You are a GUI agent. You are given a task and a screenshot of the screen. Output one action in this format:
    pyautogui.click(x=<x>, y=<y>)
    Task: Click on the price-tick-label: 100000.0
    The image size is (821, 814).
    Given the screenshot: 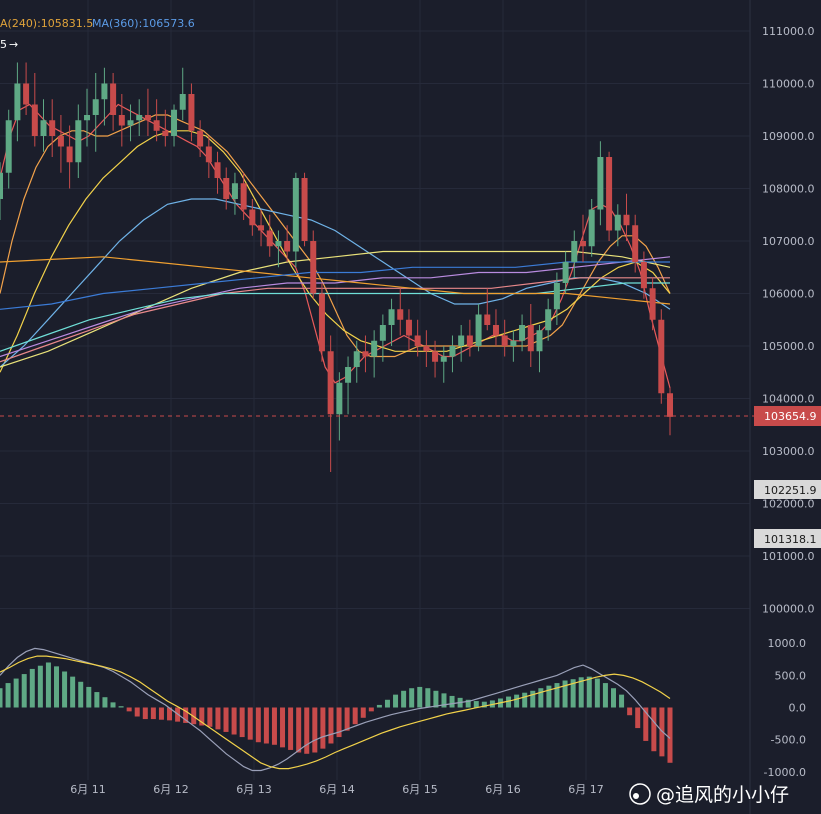 What is the action you would take?
    pyautogui.click(x=788, y=609)
    